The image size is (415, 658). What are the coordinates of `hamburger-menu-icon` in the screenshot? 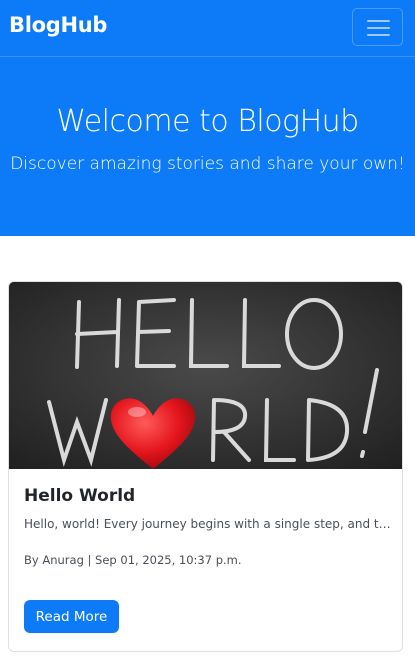 It's located at (378, 28).